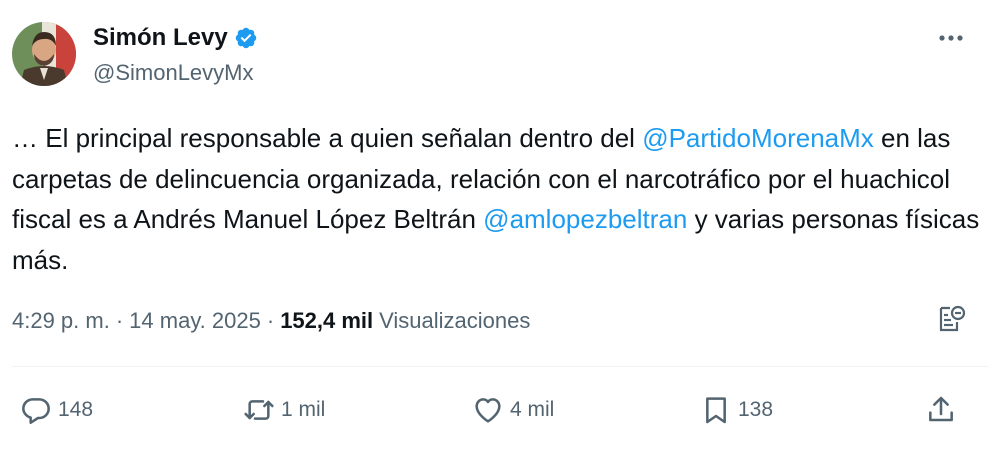 This screenshot has width=1000, height=450. Describe the element at coordinates (756, 409) in the screenshot. I see `bookmark-count: 138` at that location.